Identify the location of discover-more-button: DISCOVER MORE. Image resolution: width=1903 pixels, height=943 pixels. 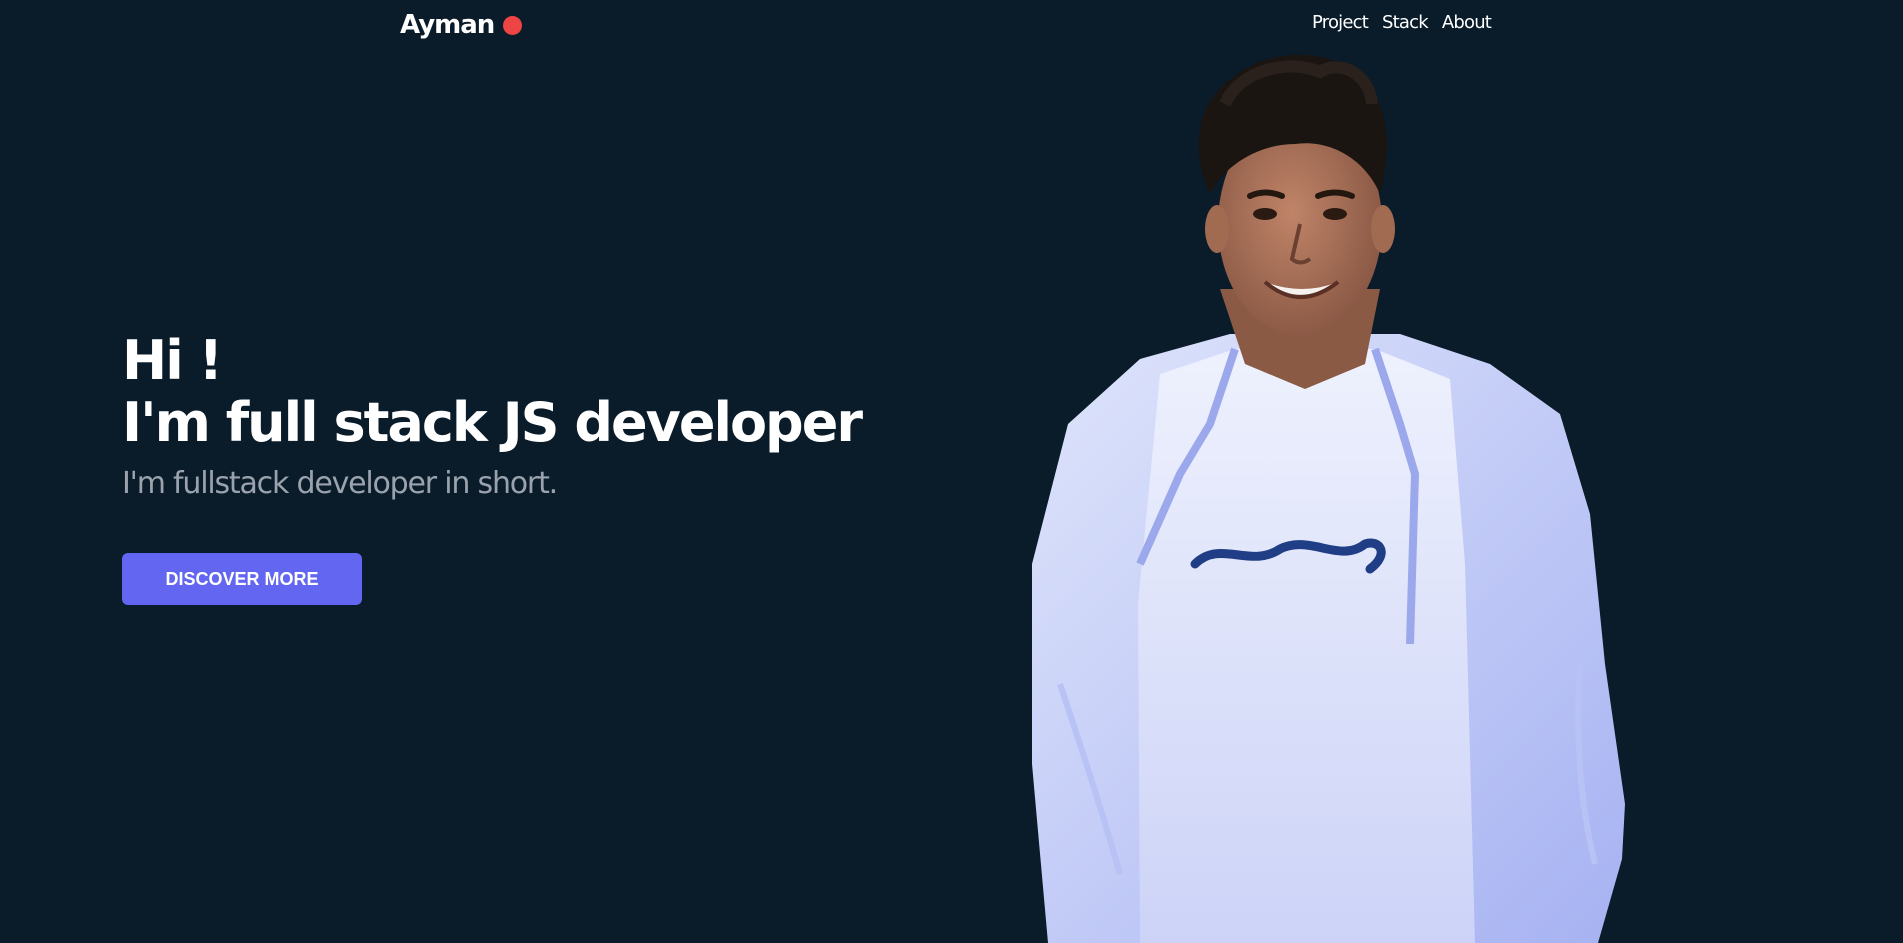
(242, 579).